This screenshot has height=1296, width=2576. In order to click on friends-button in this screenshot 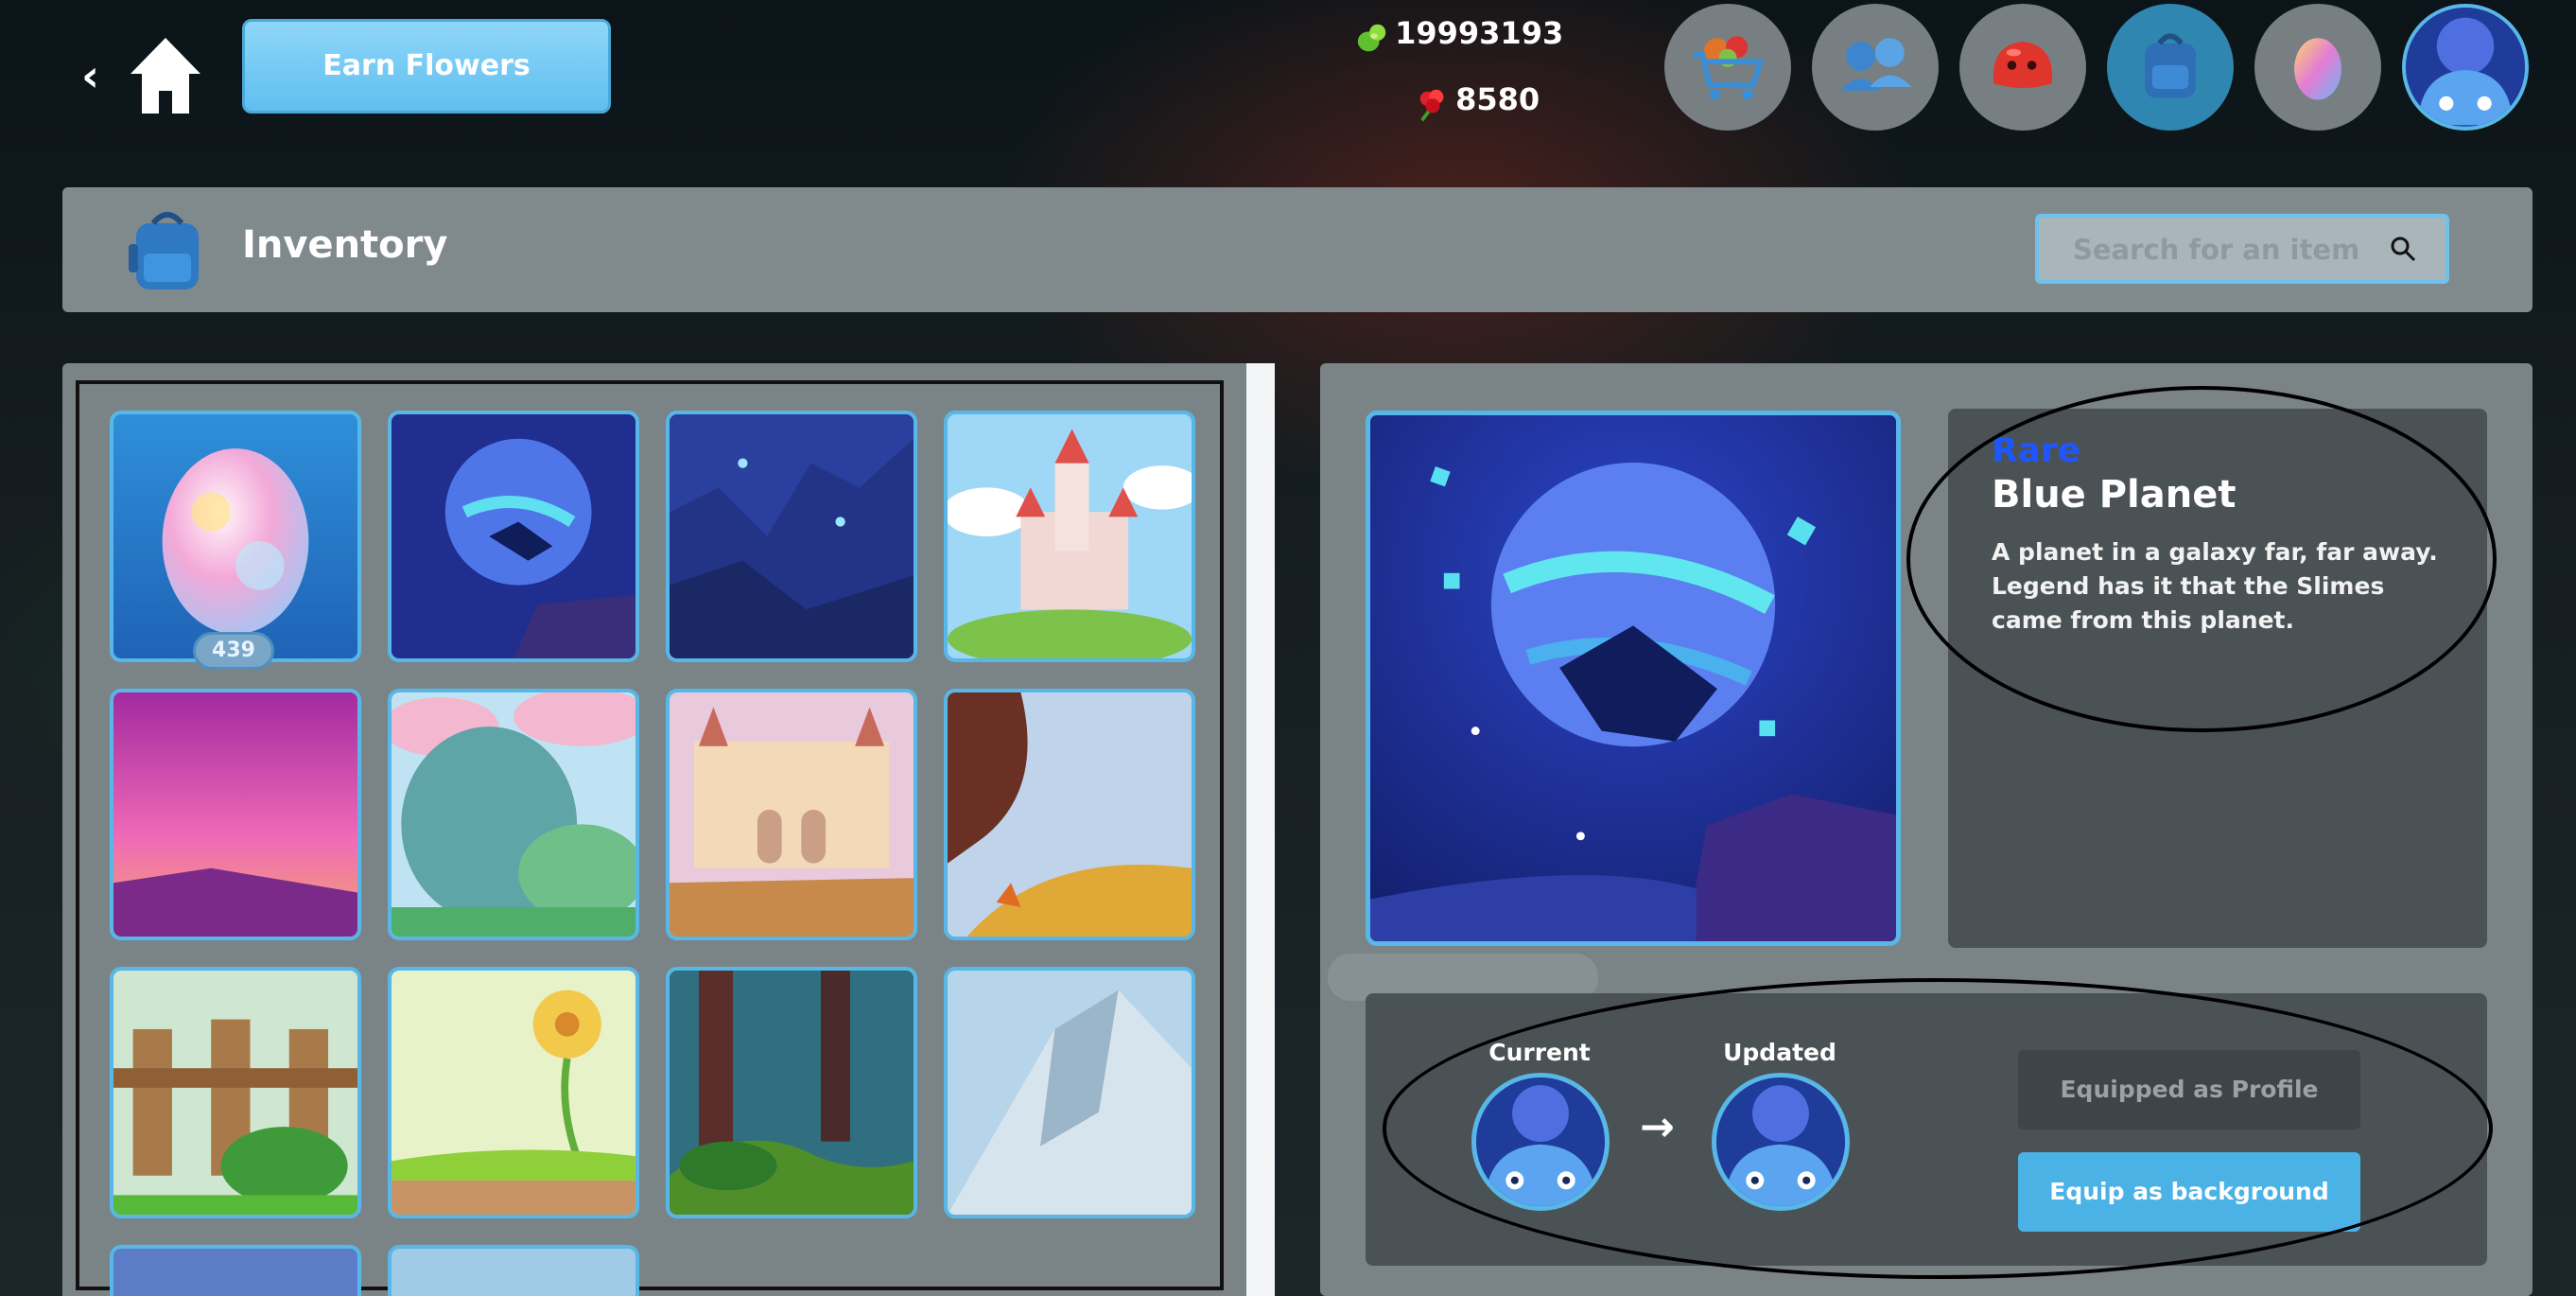, I will do `click(1875, 67)`.